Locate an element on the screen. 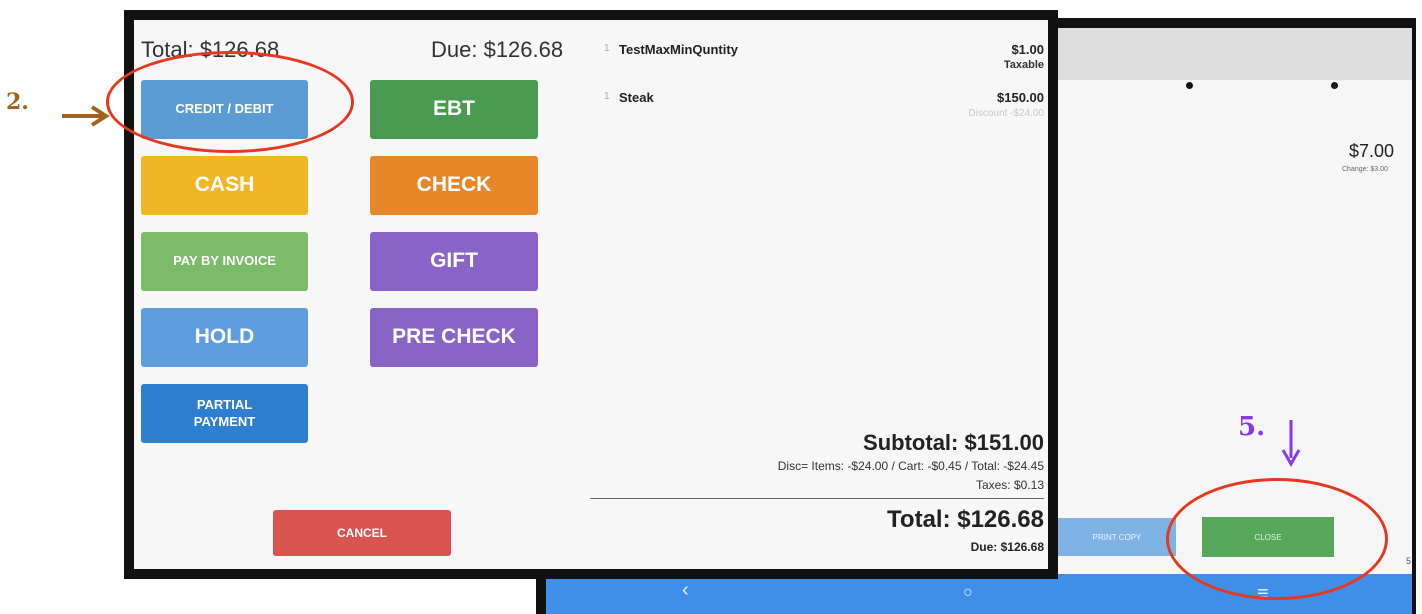 The image size is (1422, 614). step-5-arrow-icon is located at coordinates (1291, 444).